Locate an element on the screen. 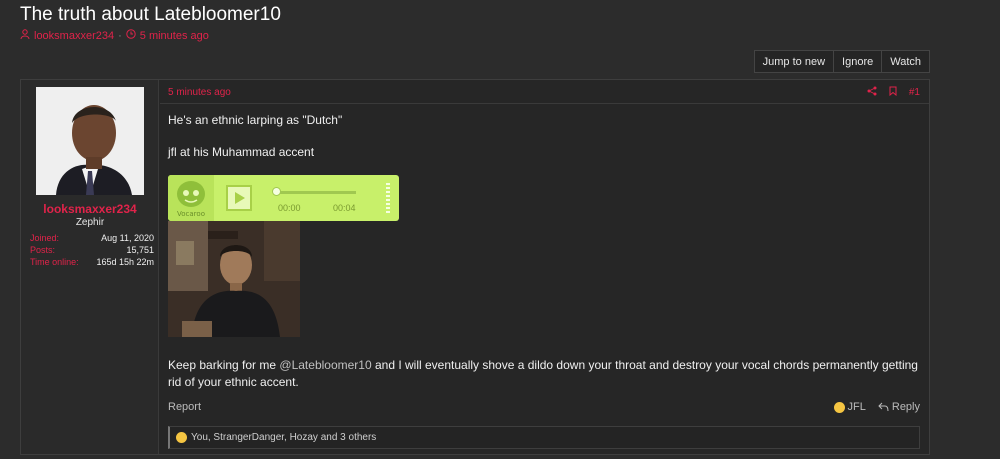 The width and height of the screenshot is (1000, 459). post-header: 5 minutes ago #1 is located at coordinates (544, 92).